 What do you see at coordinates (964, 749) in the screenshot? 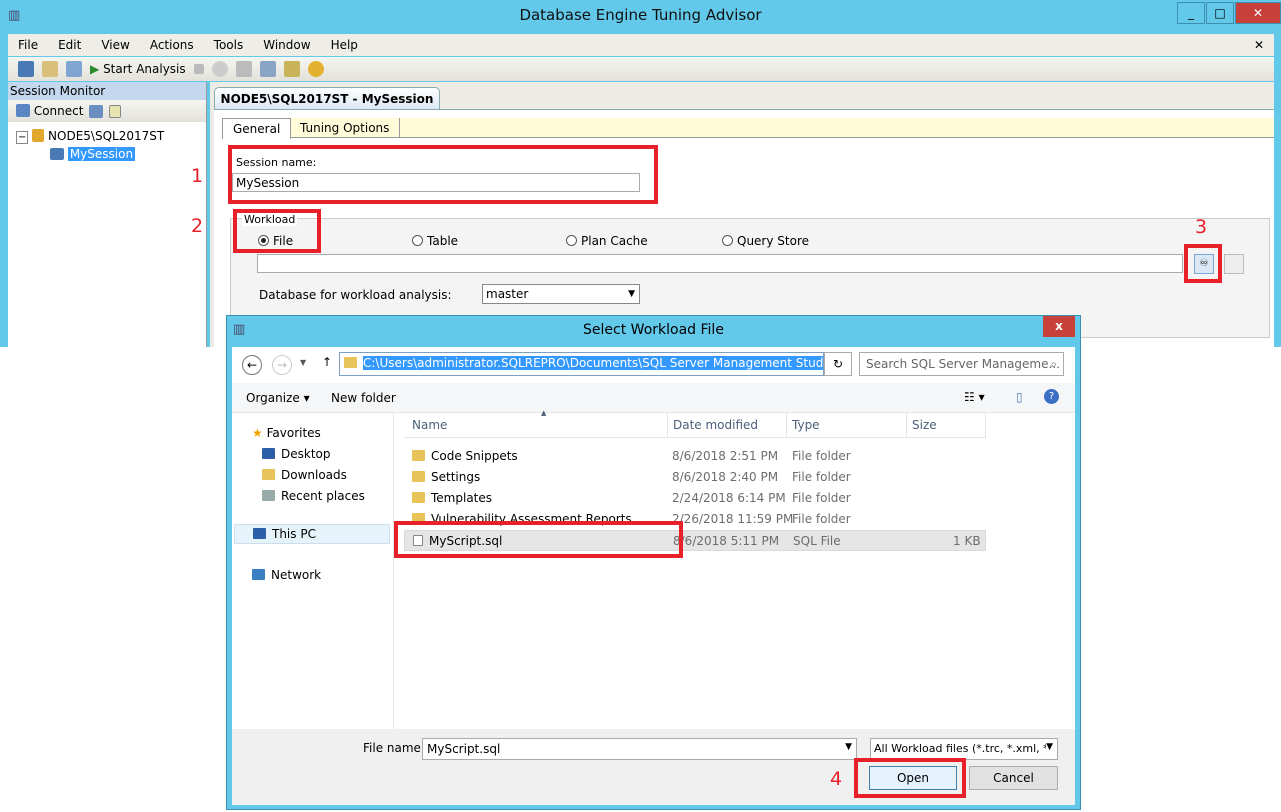
I see `file-type-filter: All Workload files (*.trc, *.xml, * ▼` at bounding box center [964, 749].